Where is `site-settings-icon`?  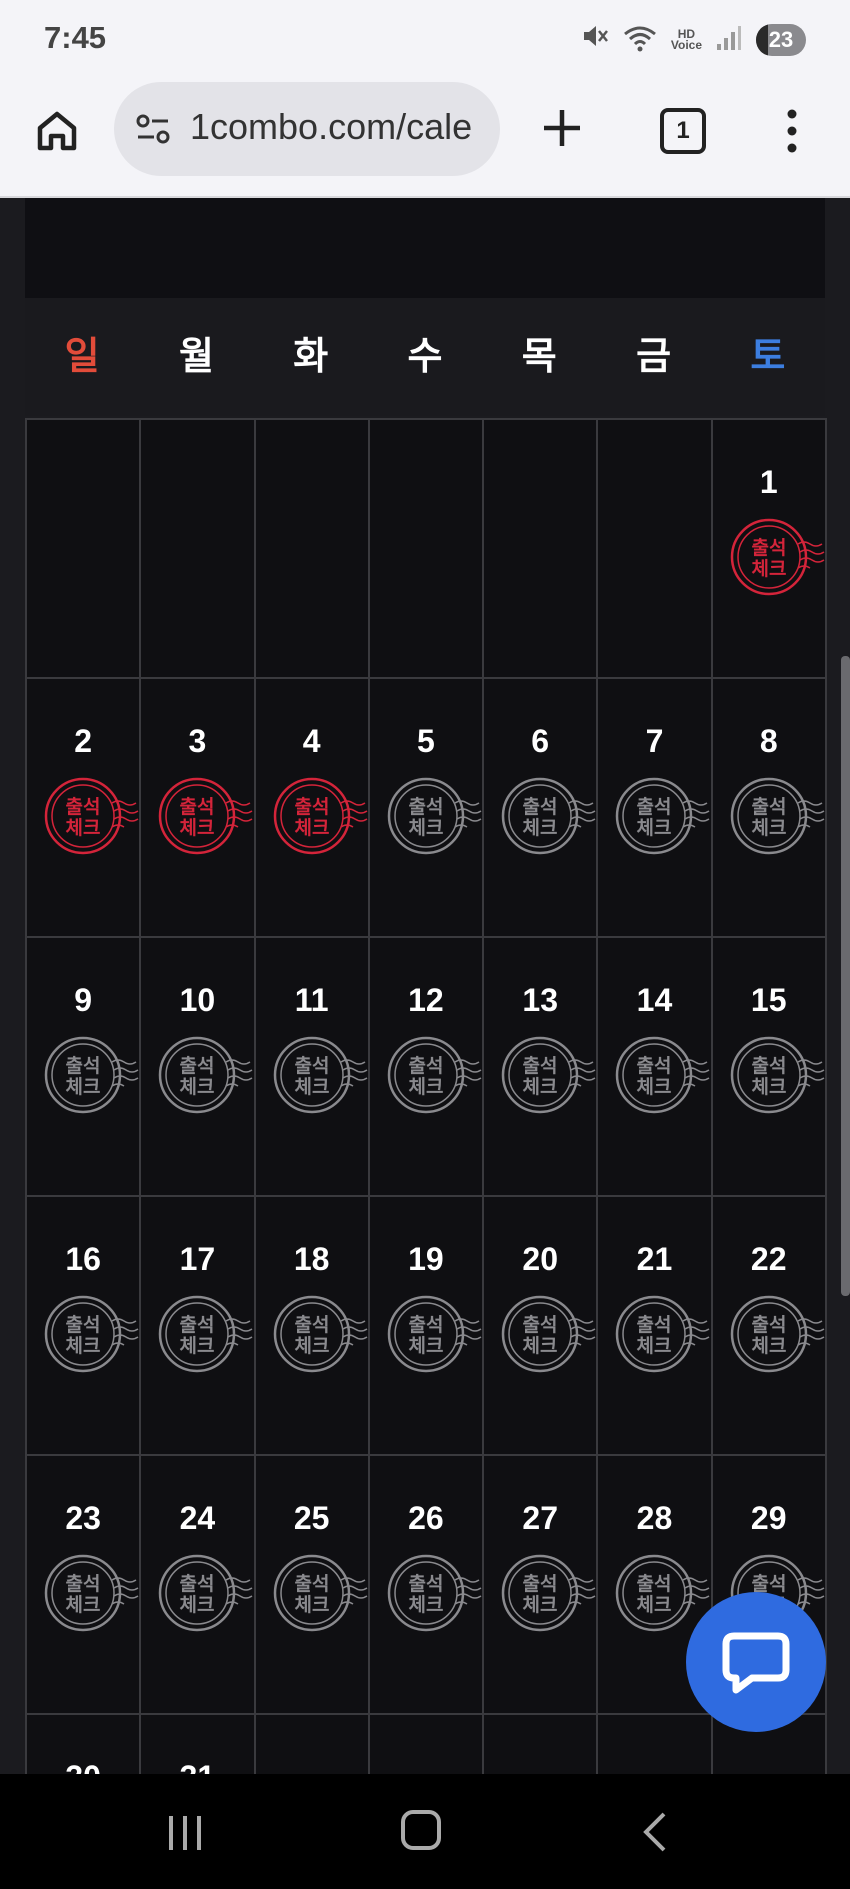 site-settings-icon is located at coordinates (153, 129).